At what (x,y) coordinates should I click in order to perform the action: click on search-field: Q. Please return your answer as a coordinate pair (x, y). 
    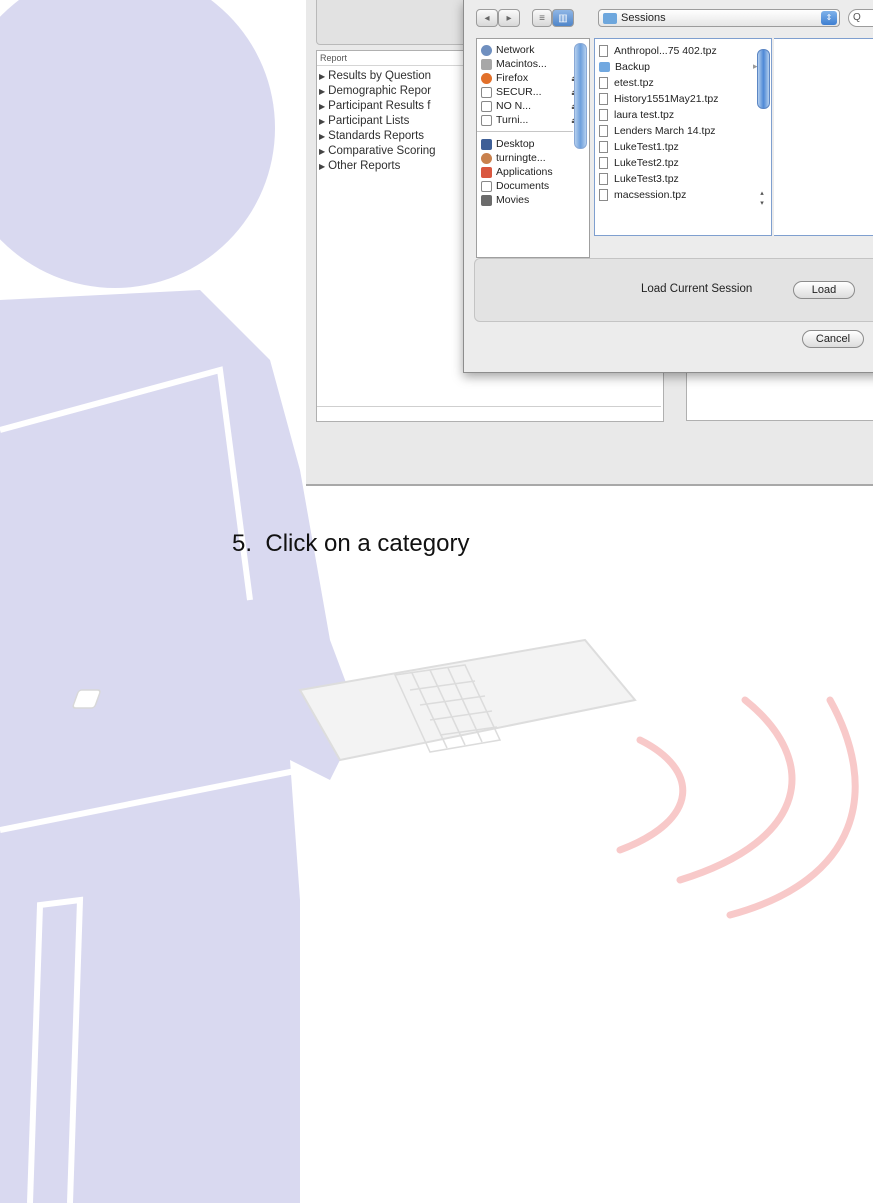
    Looking at the image, I should click on (860, 18).